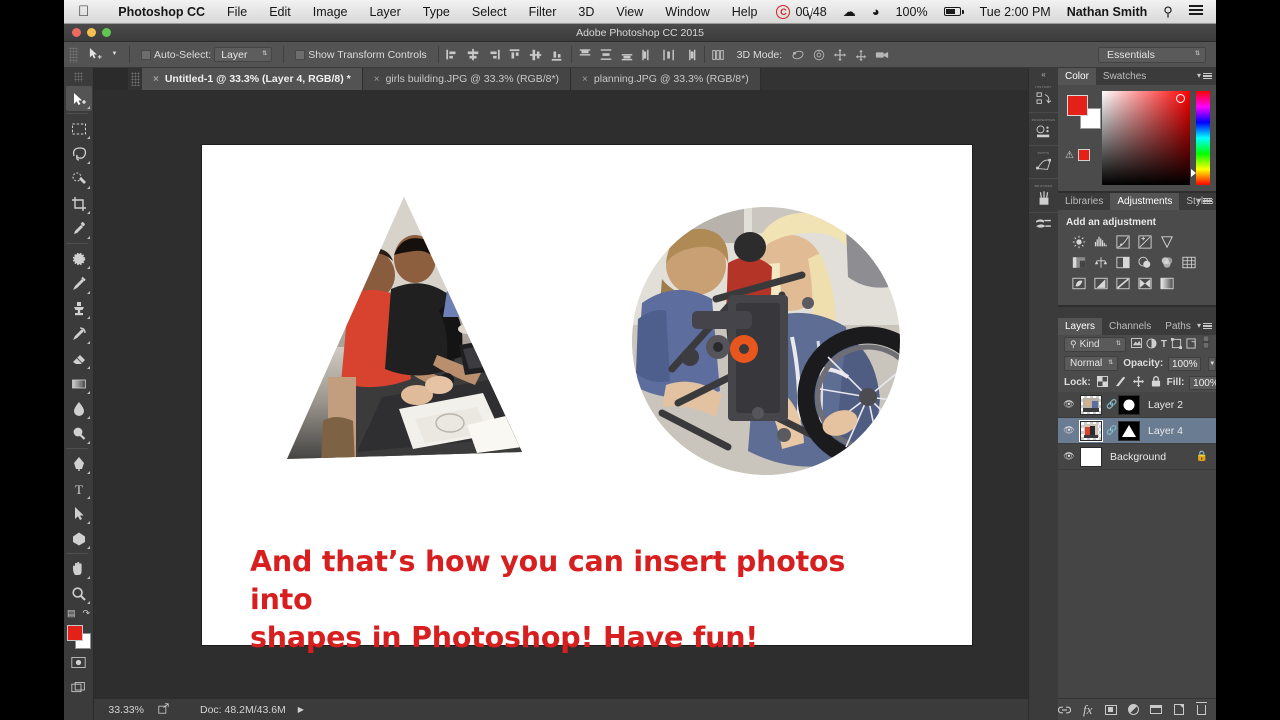  Describe the element at coordinates (73, 54) in the screenshot. I see `options-bar-grip` at that location.